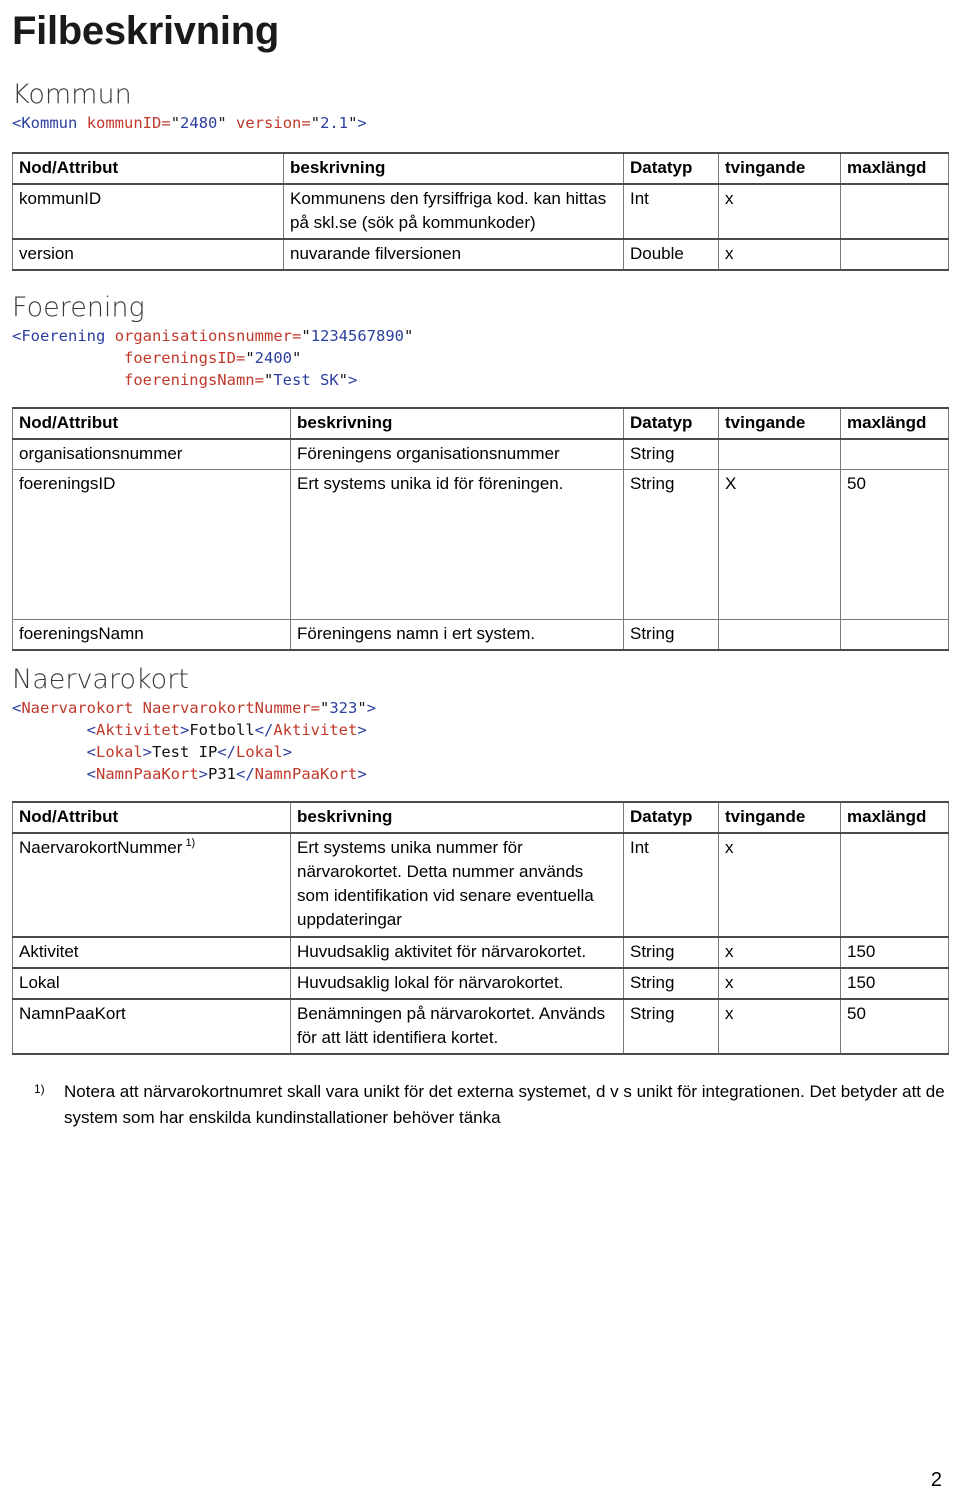  What do you see at coordinates (457, 983) in the screenshot?
I see `cell-description: Huvudsaklig lokal för närvarokortet.` at bounding box center [457, 983].